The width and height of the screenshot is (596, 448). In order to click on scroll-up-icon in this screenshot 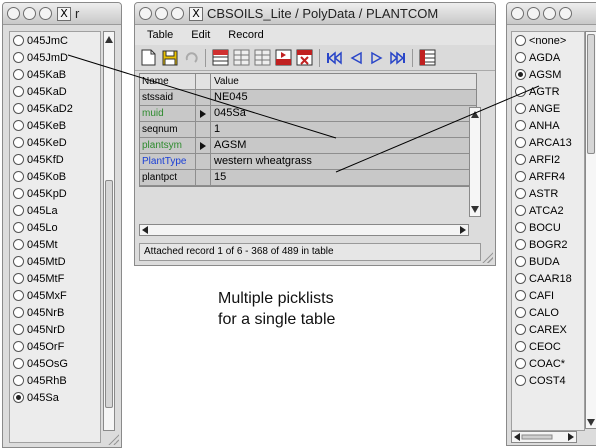, I will do `click(475, 114)`.